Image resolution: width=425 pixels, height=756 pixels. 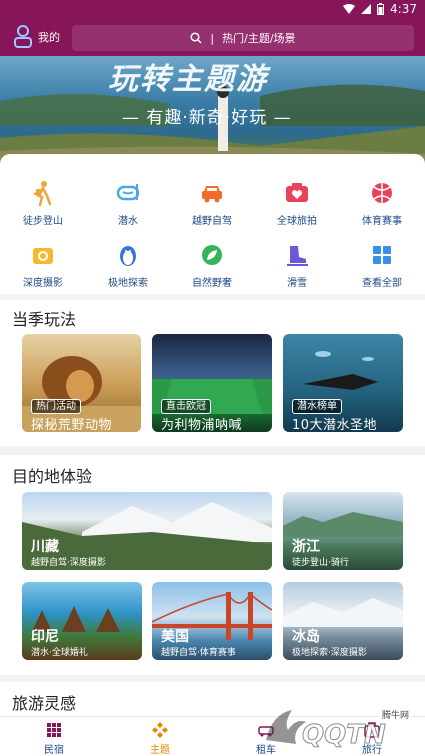 What do you see at coordinates (42, 193) in the screenshot?
I see `hiking-icon` at bounding box center [42, 193].